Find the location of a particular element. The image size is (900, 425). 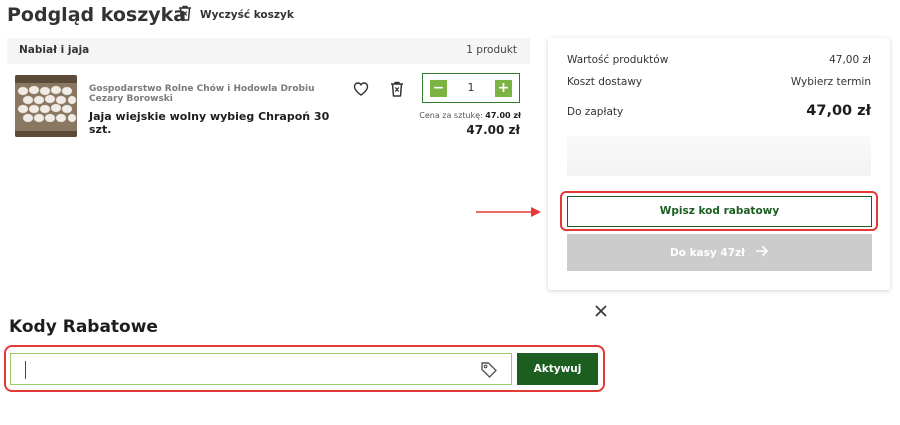

quantity-increase-button: + is located at coordinates (503, 88).